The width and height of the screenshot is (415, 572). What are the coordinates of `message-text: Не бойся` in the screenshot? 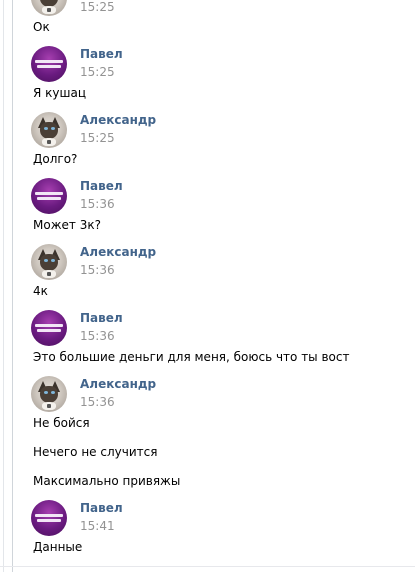 It's located at (61, 423).